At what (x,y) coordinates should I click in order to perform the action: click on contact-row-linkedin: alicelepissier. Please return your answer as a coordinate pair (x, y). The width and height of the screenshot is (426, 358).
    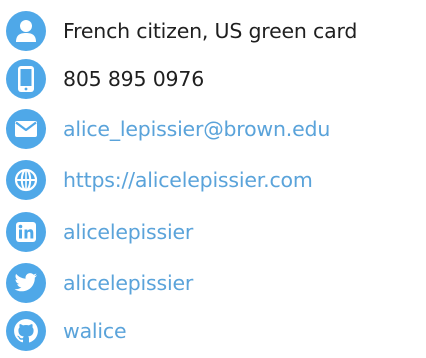
    Looking at the image, I should click on (99, 232).